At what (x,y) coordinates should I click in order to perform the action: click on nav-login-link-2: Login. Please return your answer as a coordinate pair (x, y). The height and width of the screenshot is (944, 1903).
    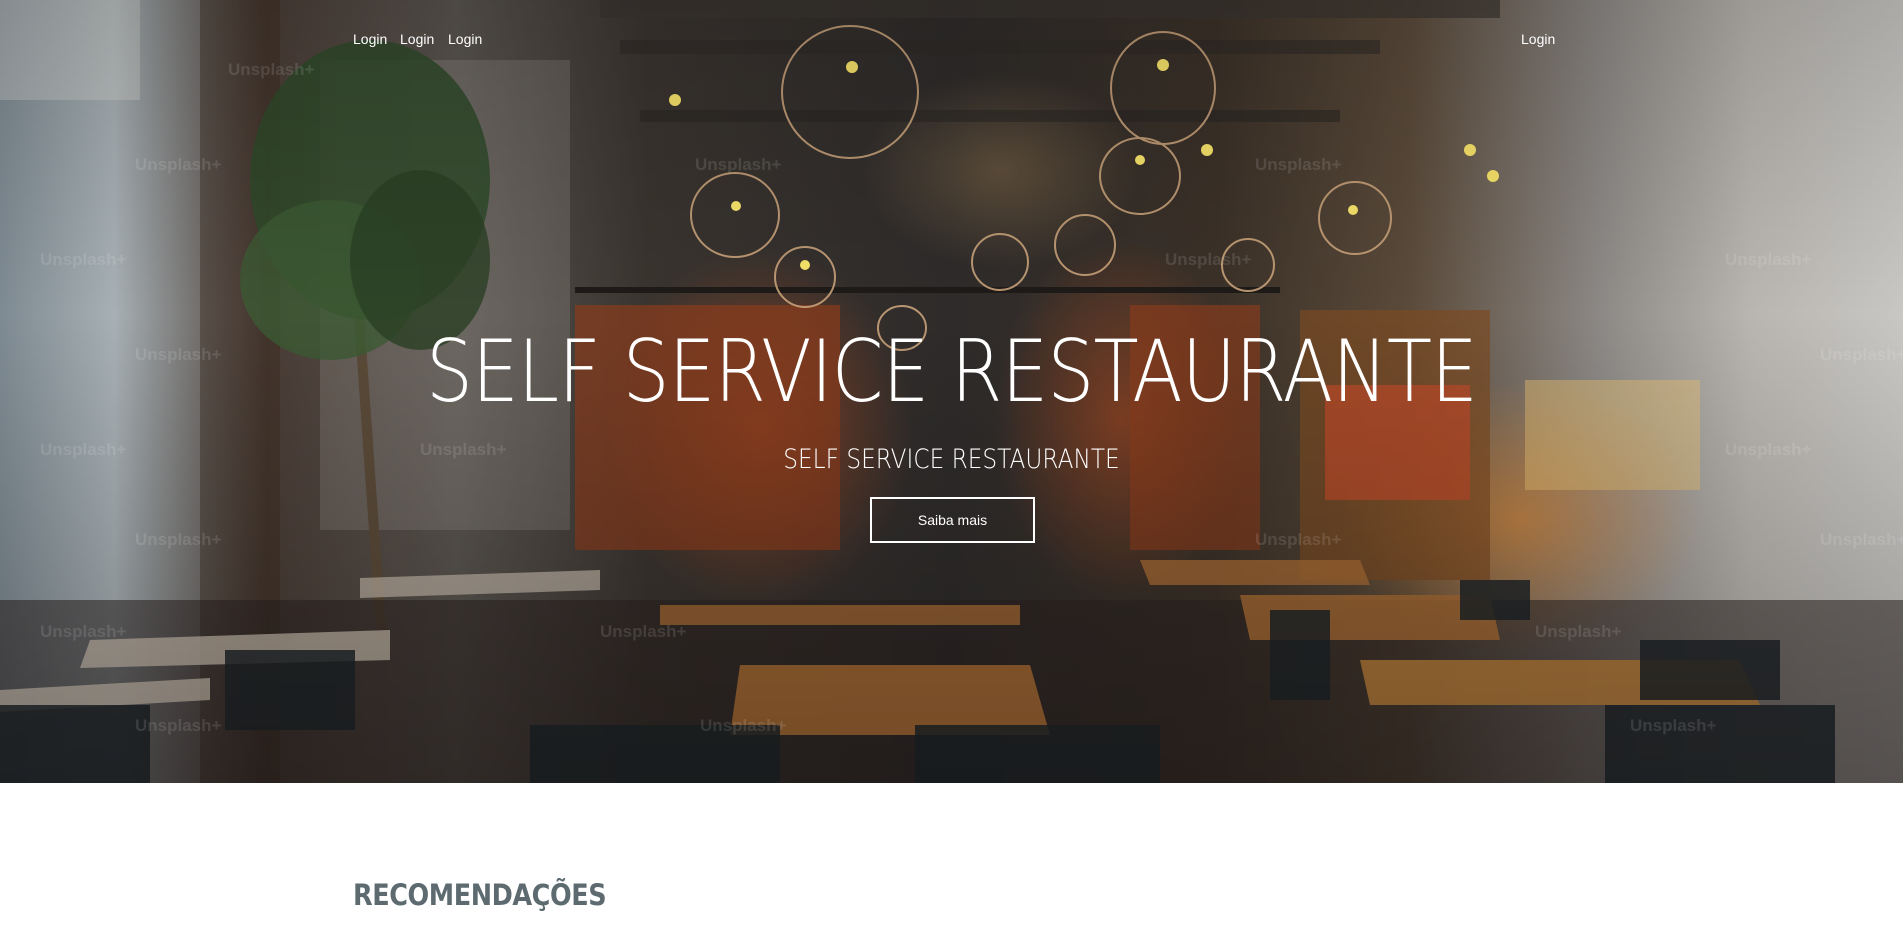
    Looking at the image, I should click on (417, 39).